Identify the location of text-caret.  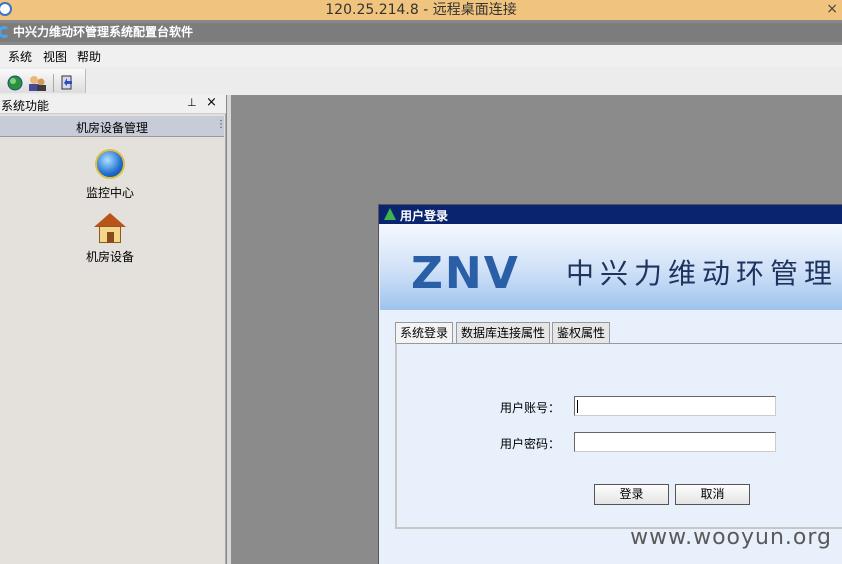
(577, 406).